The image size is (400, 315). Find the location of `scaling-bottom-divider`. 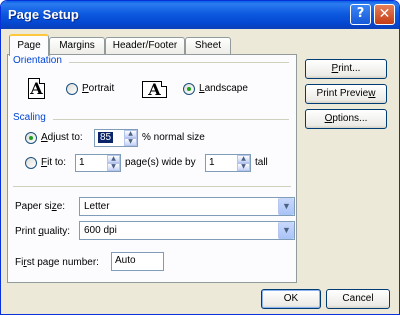

scaling-bottom-divider is located at coordinates (152, 186).